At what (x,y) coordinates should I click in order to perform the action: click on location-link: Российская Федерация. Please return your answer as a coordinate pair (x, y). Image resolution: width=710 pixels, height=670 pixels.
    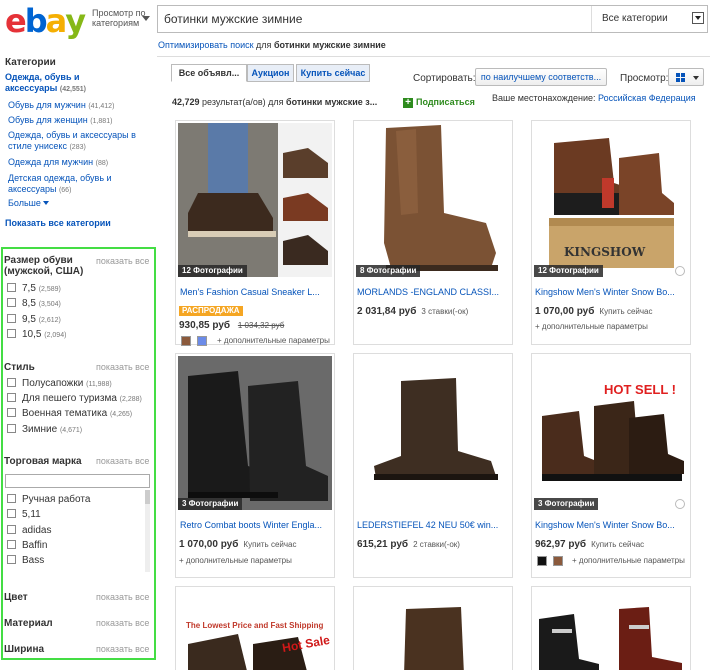
    Looking at the image, I should click on (647, 98).